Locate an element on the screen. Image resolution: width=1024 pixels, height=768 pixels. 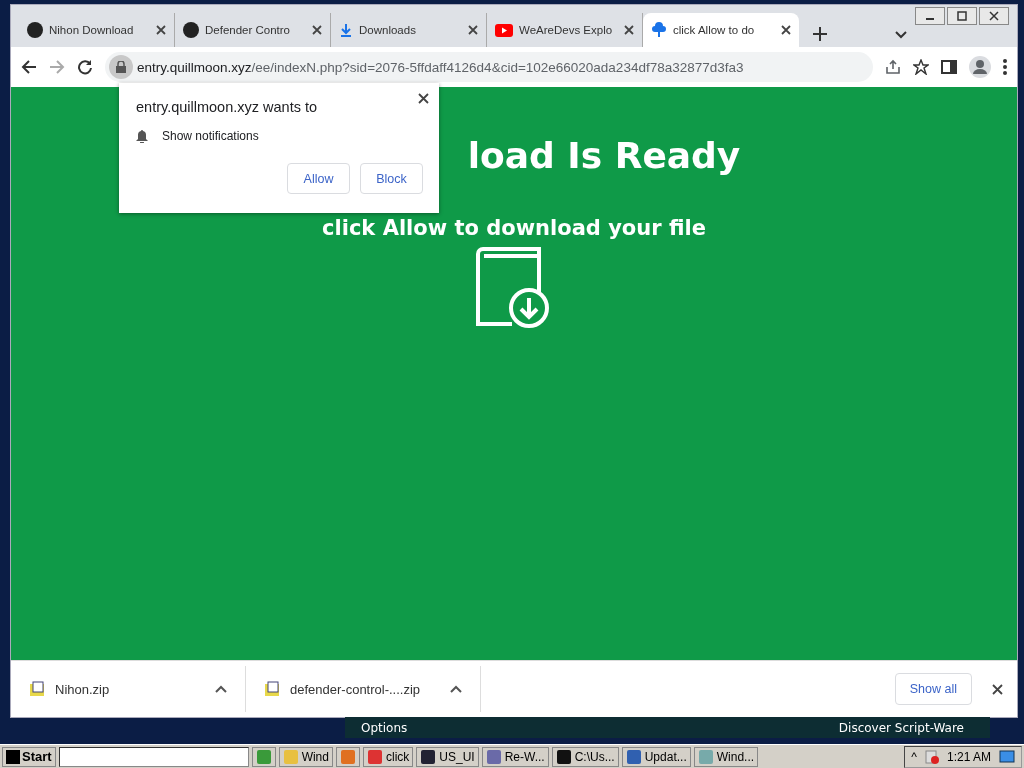
page-heading: load Is Ready is located at coordinates (604, 155).